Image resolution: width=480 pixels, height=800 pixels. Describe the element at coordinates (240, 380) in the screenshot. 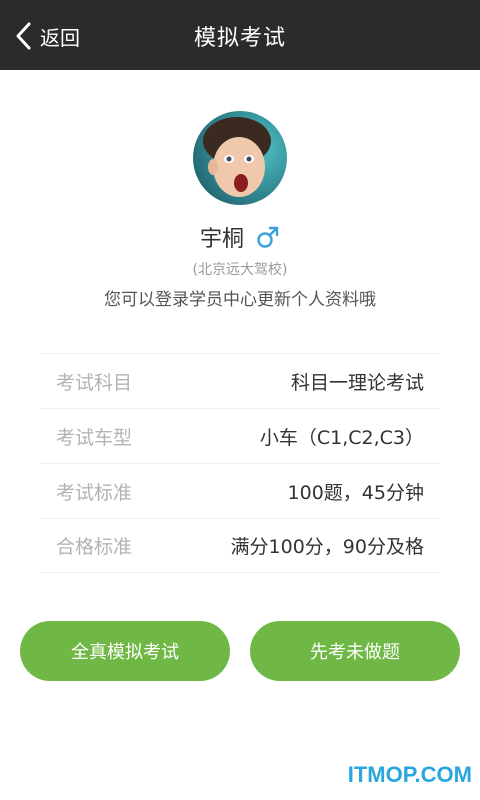

I see `info-row-subject: 考试科目 科目一理论考试` at that location.